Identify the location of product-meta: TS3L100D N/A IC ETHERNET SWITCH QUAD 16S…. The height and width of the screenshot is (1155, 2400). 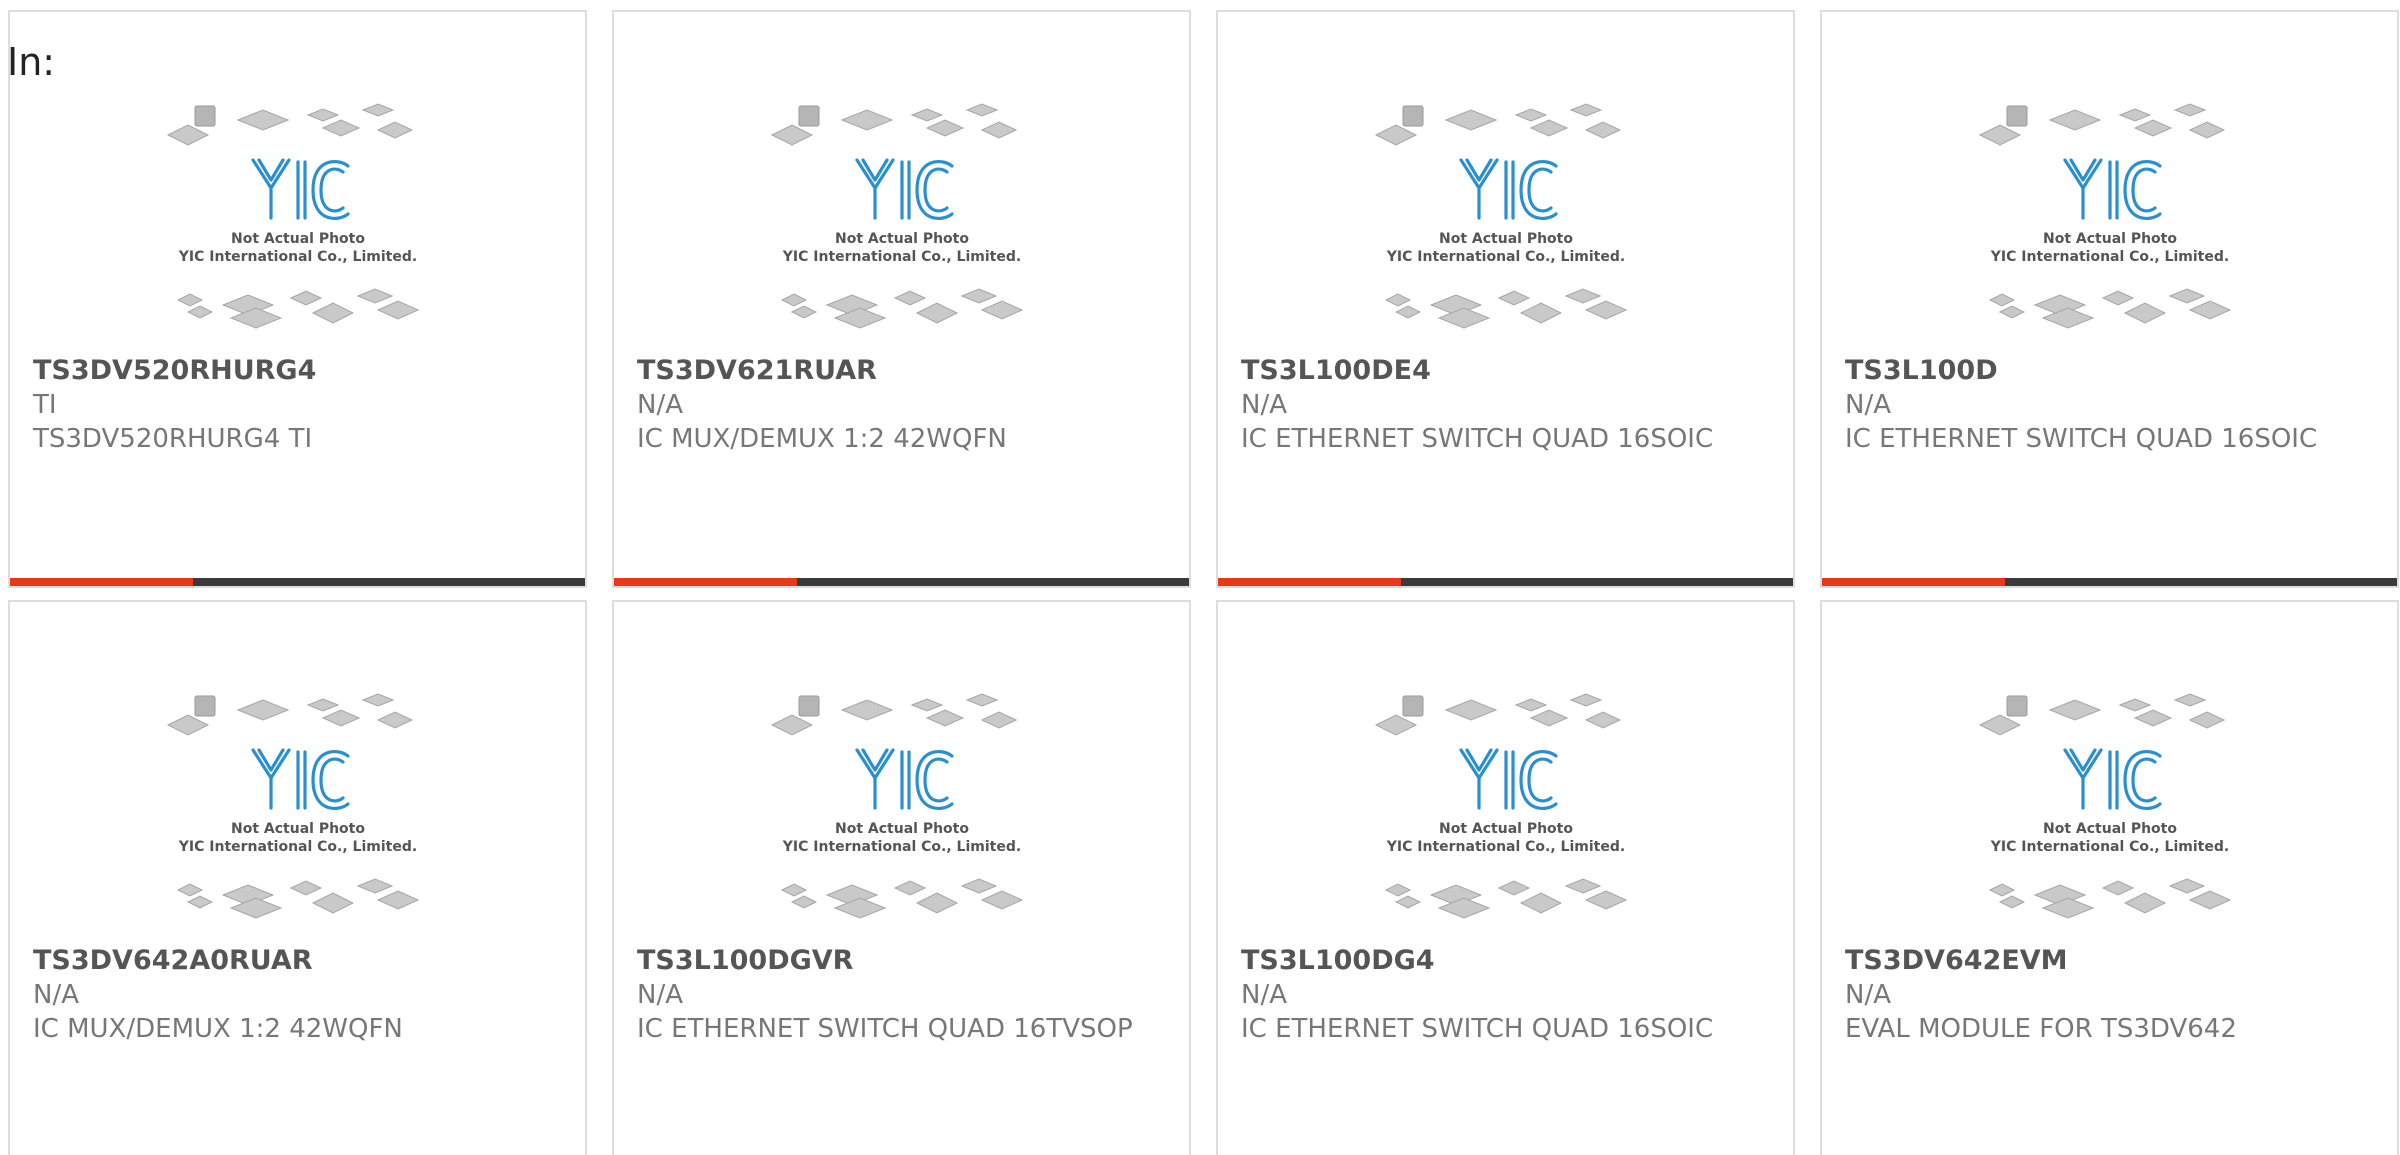
(2111, 405).